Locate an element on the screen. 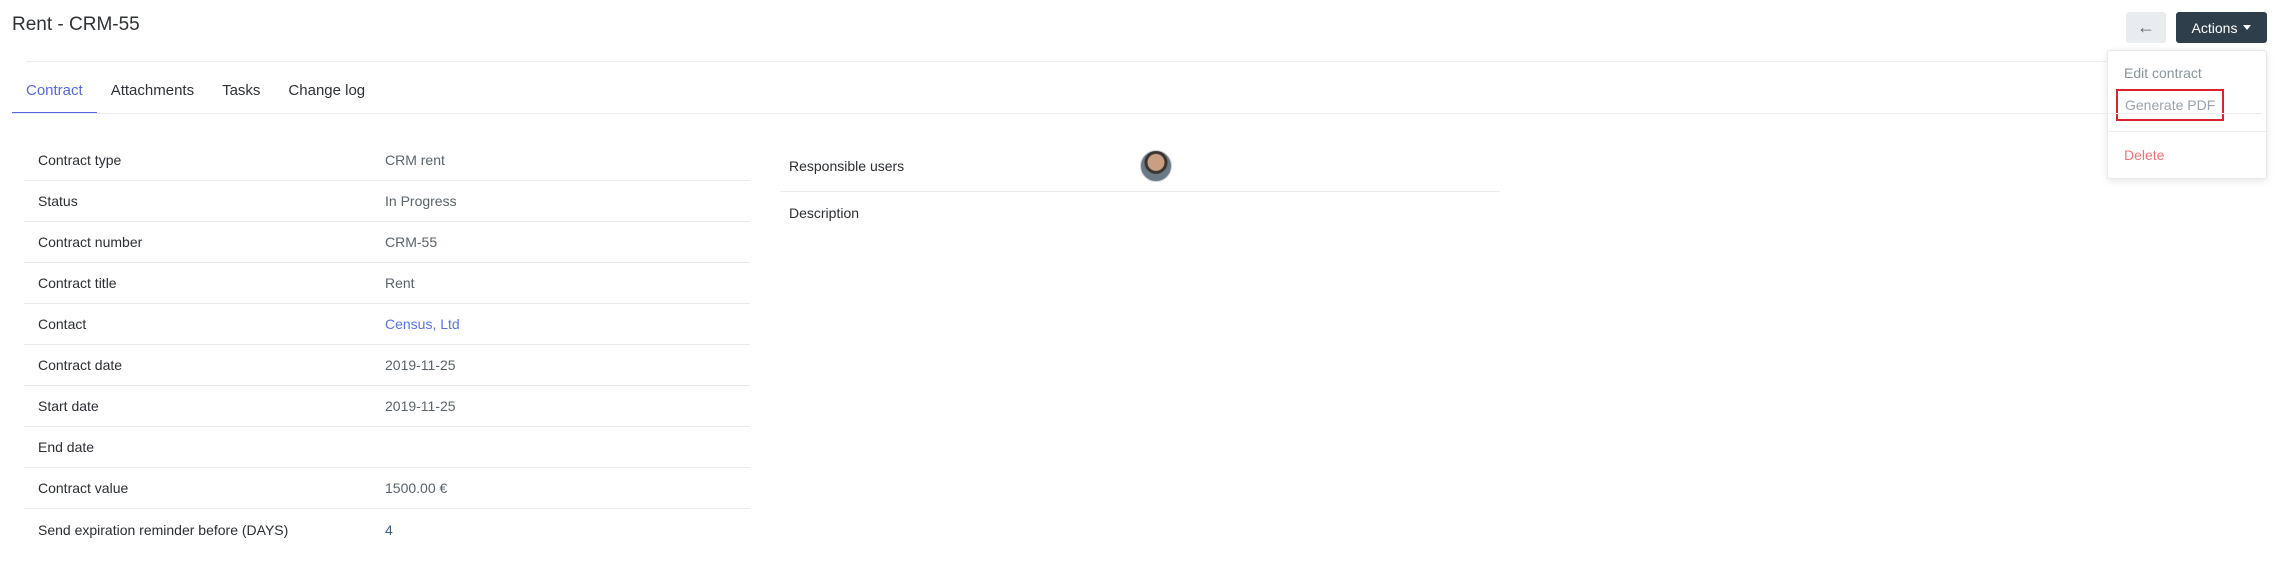 The height and width of the screenshot is (574, 2279). detail-row-contract-title: Contract title Rent is located at coordinates (387, 283).